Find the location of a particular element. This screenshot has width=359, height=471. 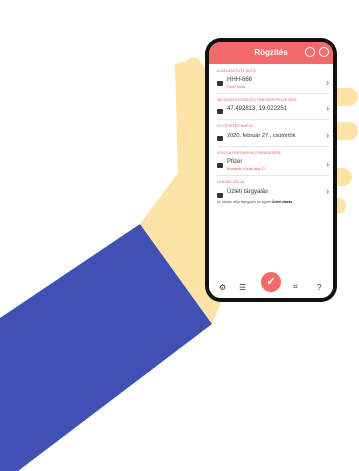

trip-date: 2020. február 27., csütörtök is located at coordinates (261, 136).